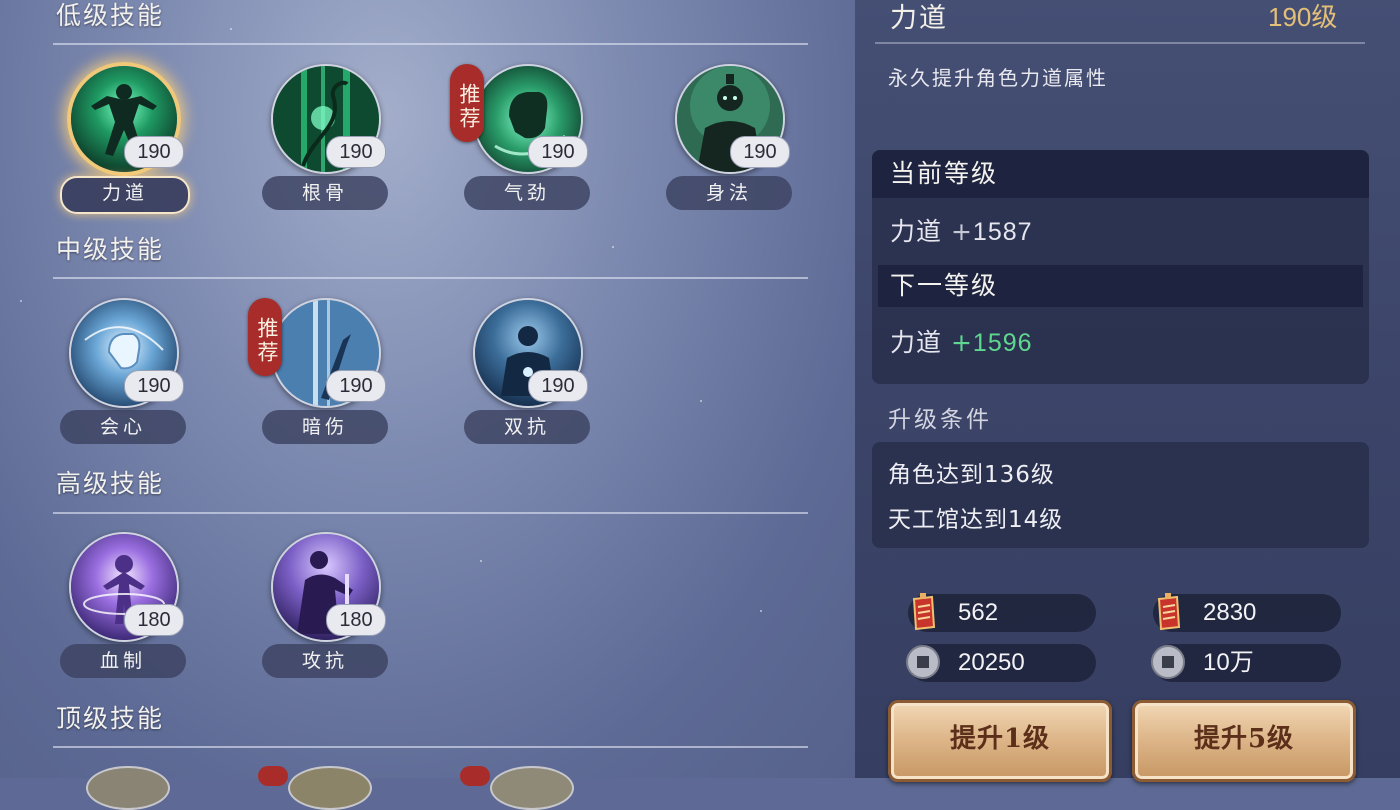  Describe the element at coordinates (944, 173) in the screenshot. I see `current-level-title: 当前等级` at that location.